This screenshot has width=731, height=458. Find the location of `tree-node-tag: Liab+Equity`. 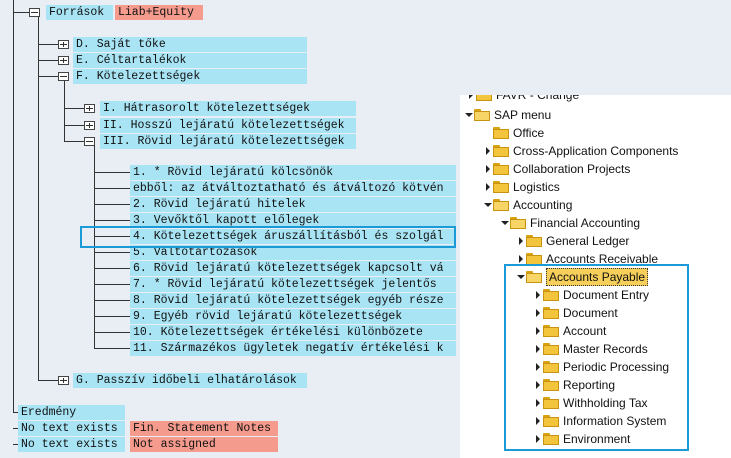

tree-node-tag: Liab+Equity is located at coordinates (159, 12).